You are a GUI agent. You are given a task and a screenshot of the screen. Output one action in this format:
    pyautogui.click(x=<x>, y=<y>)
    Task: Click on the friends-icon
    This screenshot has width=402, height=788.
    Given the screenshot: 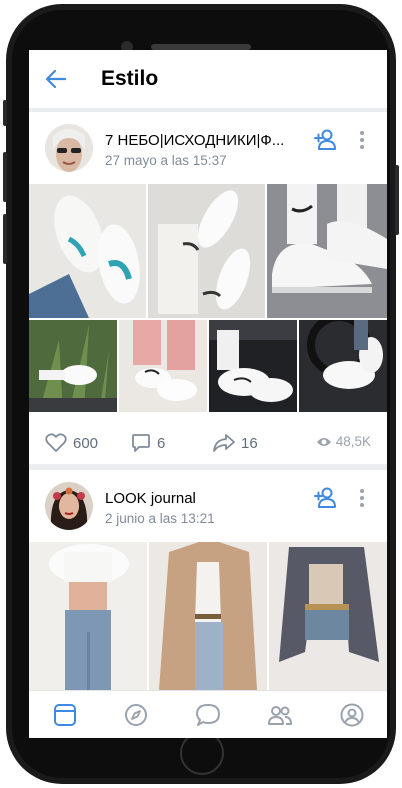 What is the action you would take?
    pyautogui.click(x=280, y=715)
    